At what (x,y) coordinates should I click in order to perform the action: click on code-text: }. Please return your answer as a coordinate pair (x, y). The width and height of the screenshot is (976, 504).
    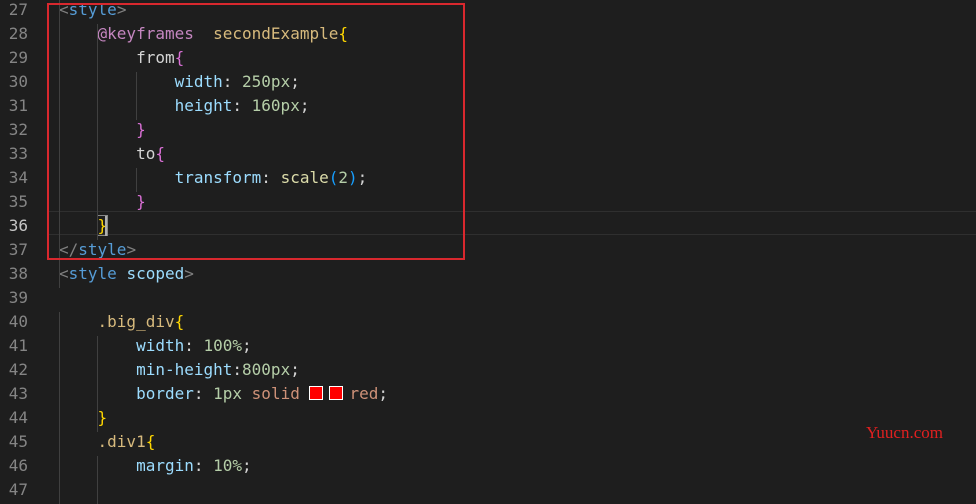
    Looking at the image, I should click on (83, 418).